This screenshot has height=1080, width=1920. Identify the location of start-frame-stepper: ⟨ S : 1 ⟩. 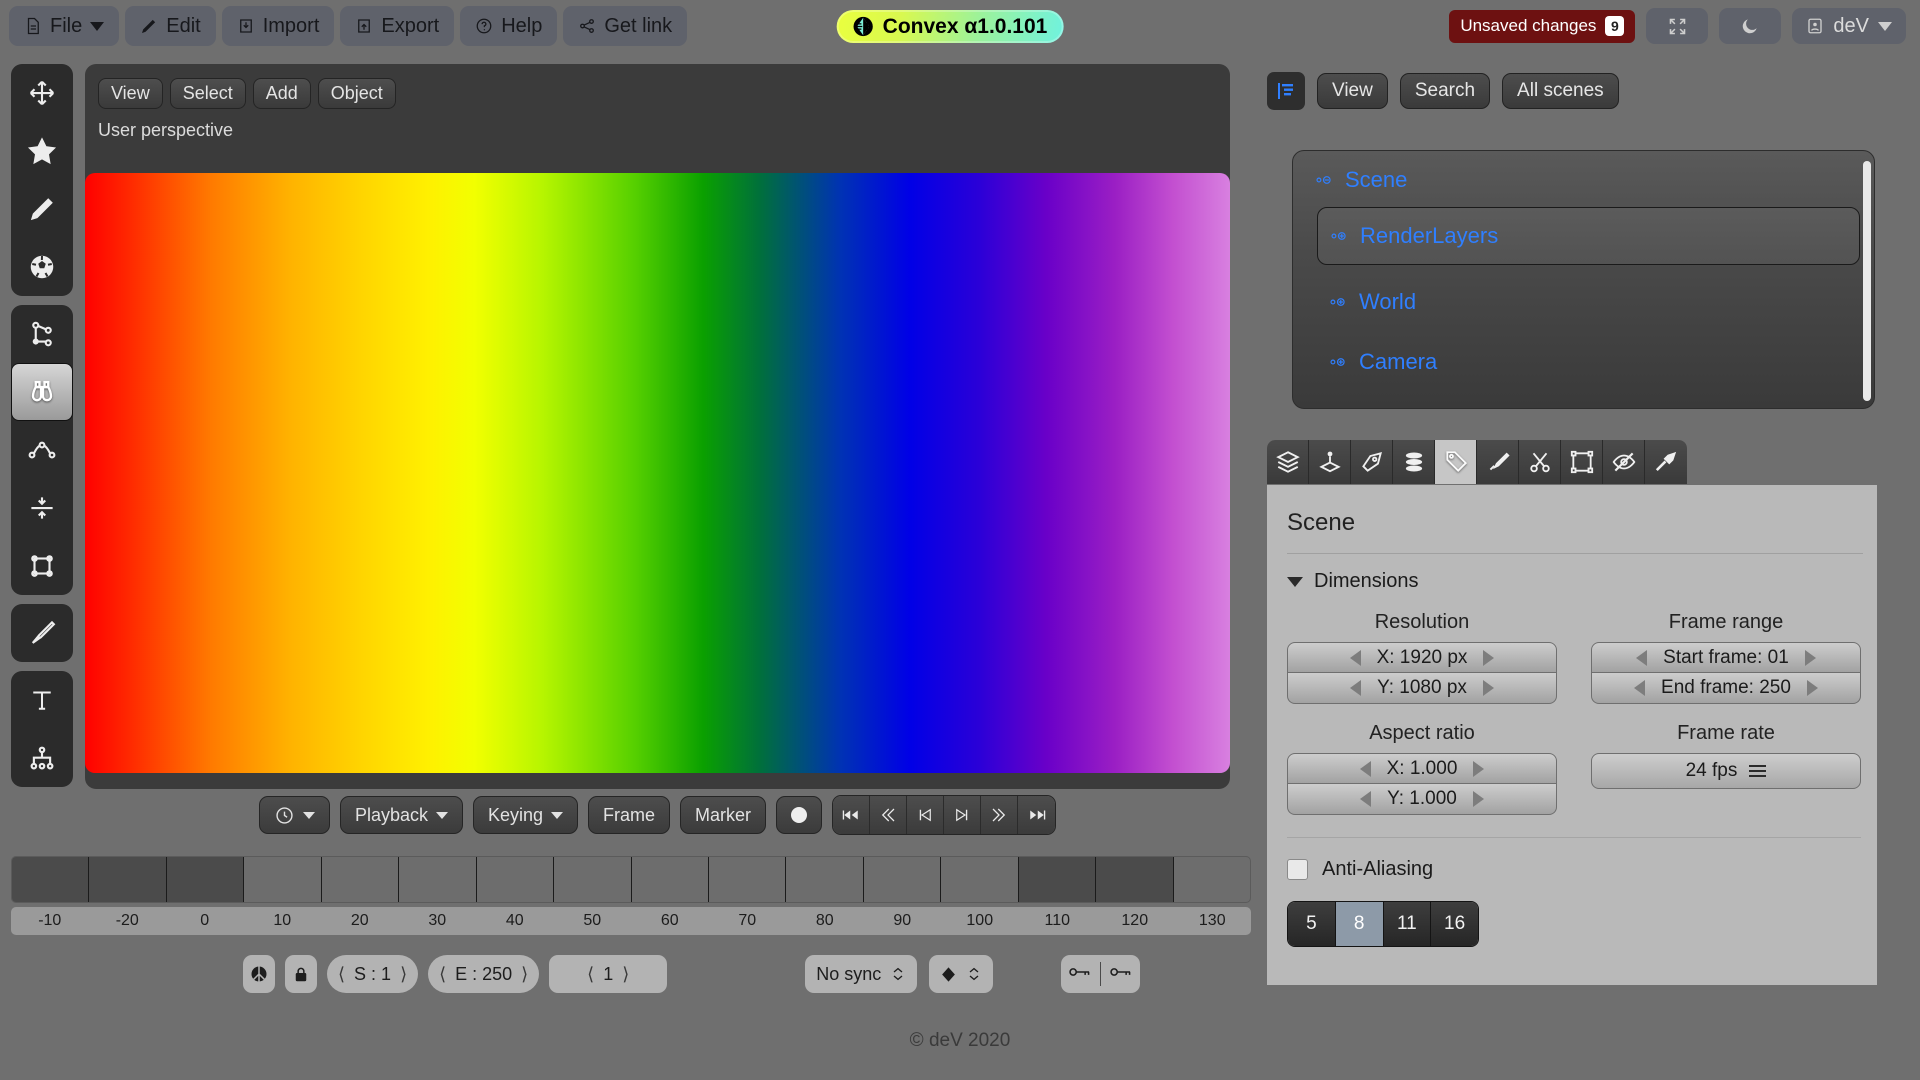
(373, 974).